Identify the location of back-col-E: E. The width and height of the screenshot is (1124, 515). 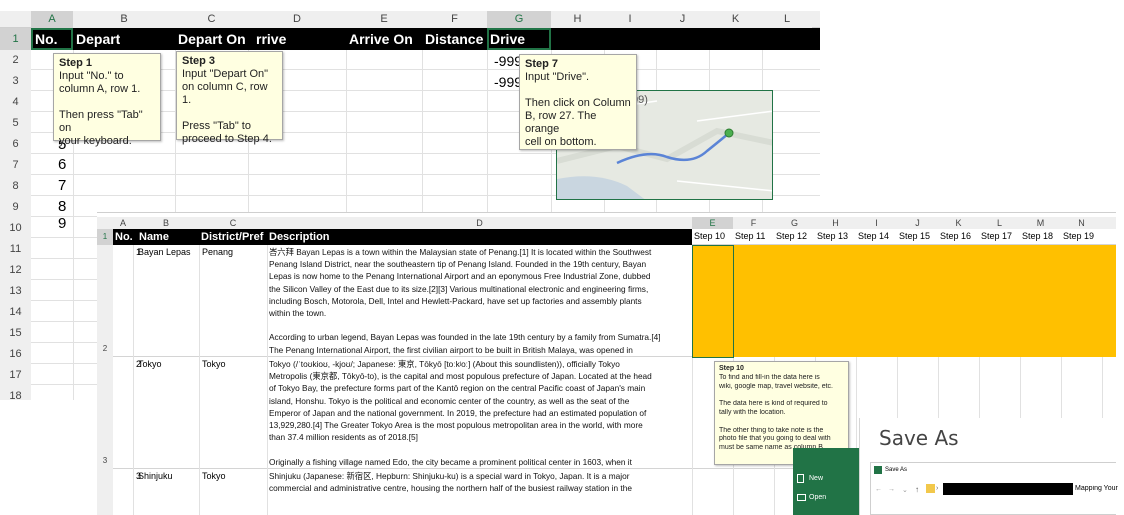
(384, 19).